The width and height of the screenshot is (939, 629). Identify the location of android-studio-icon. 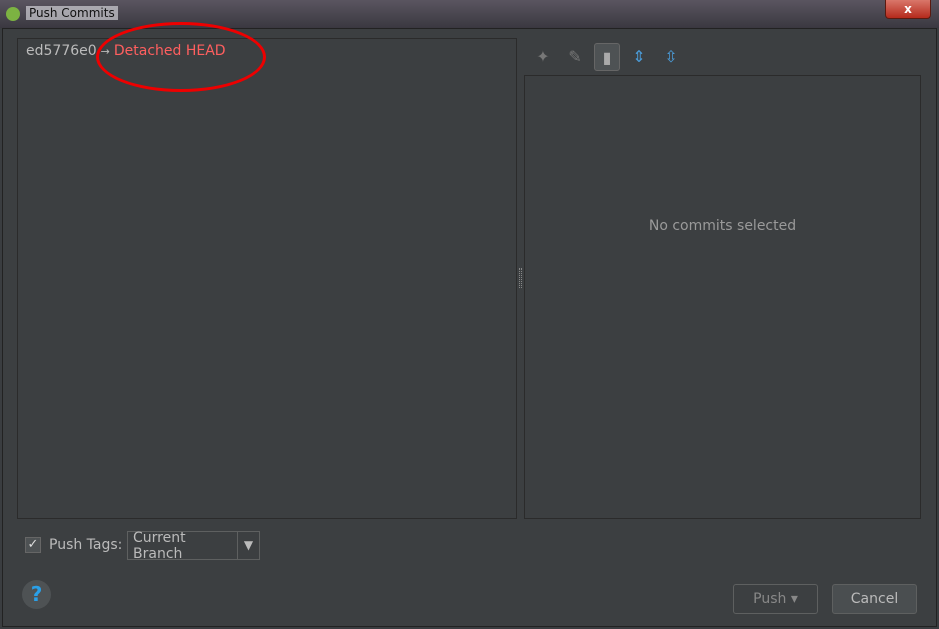
(13, 14).